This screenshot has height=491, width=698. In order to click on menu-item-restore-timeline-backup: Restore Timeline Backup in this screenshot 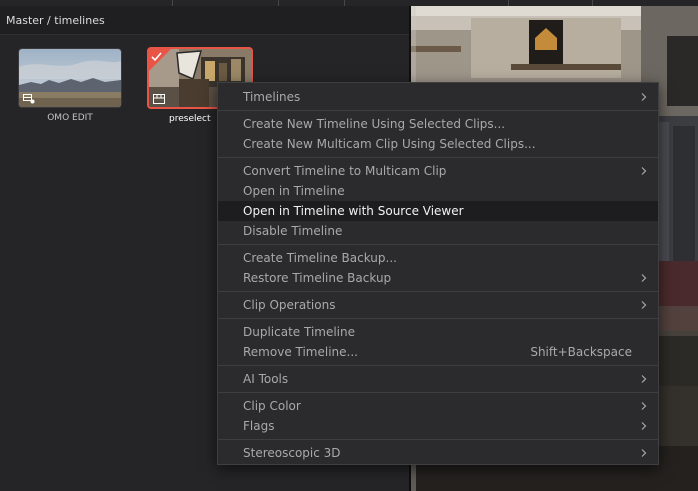, I will do `click(438, 278)`.